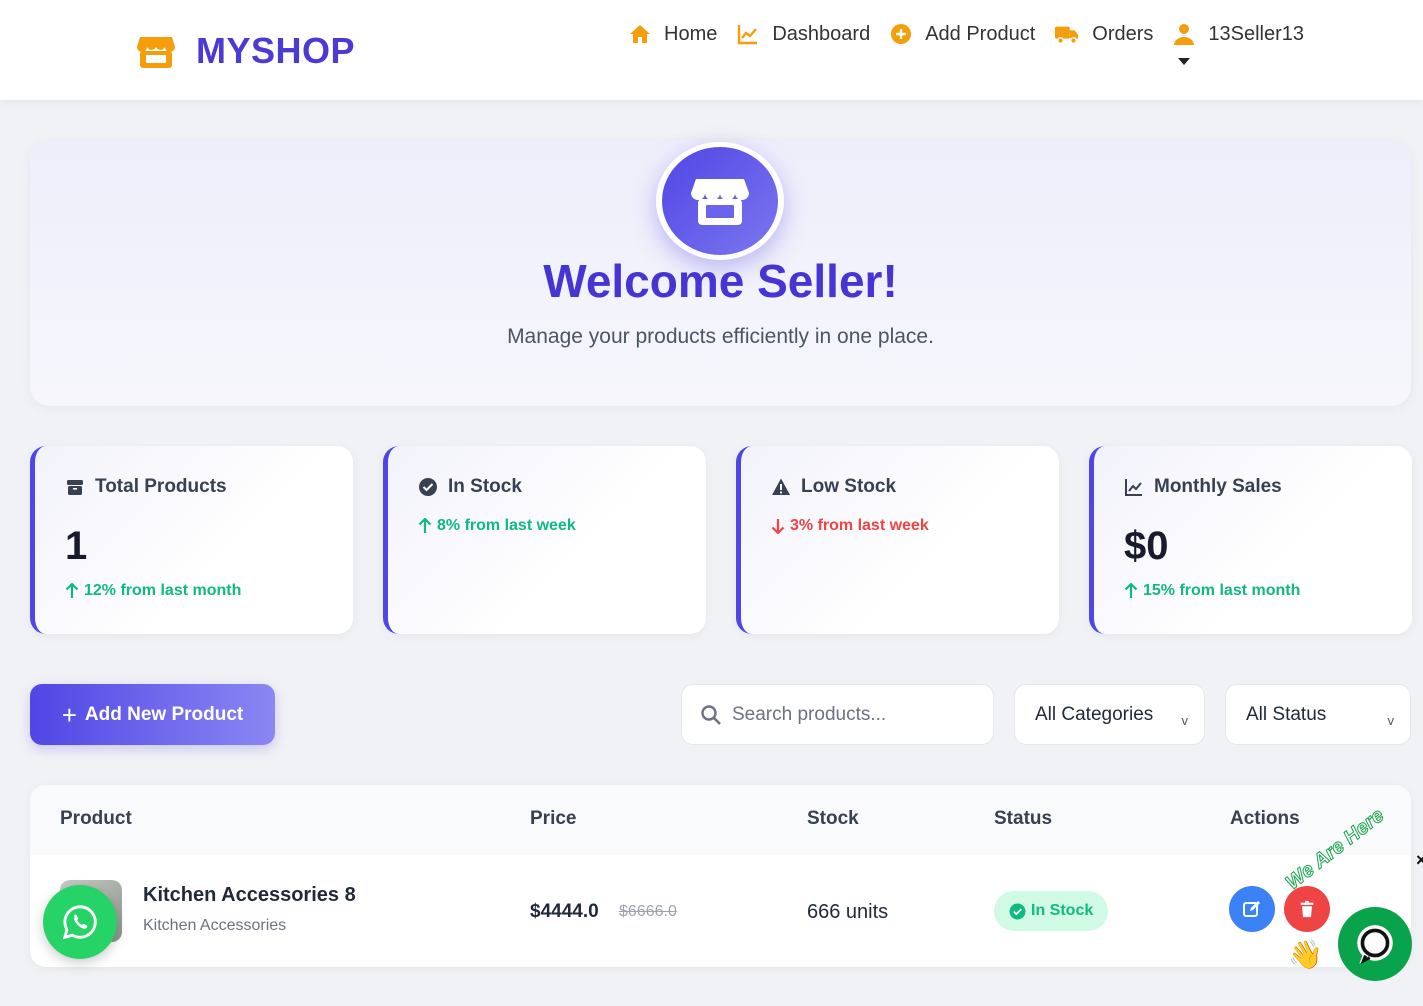  Describe the element at coordinates (1067, 35) in the screenshot. I see `truck-icon` at that location.